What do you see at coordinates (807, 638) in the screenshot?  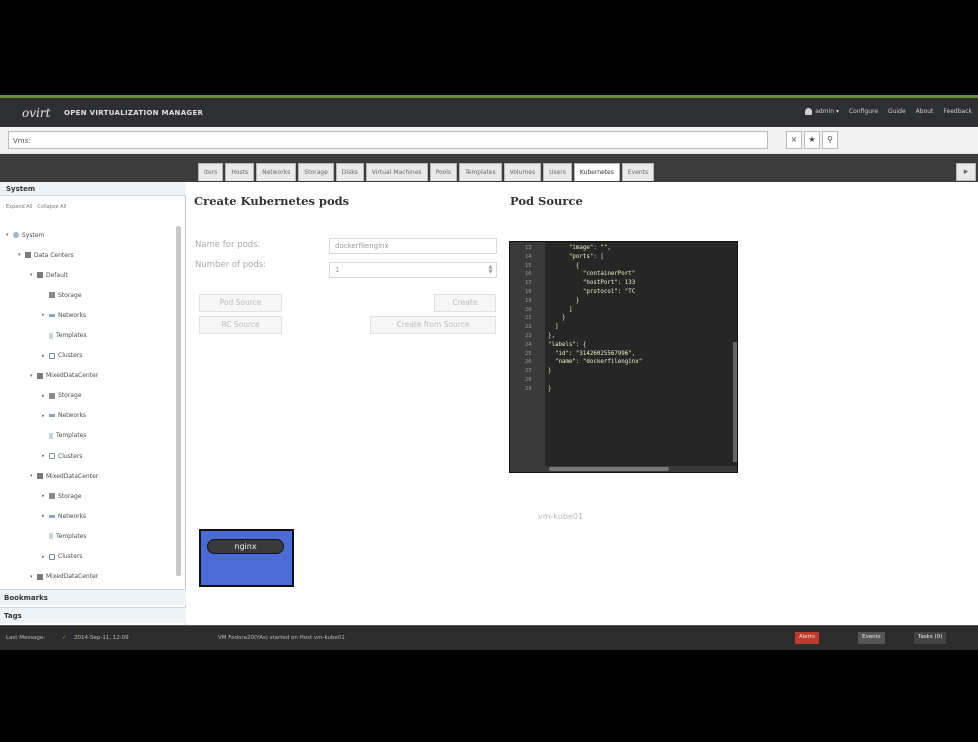 I see `alerts-button: Alerts` at bounding box center [807, 638].